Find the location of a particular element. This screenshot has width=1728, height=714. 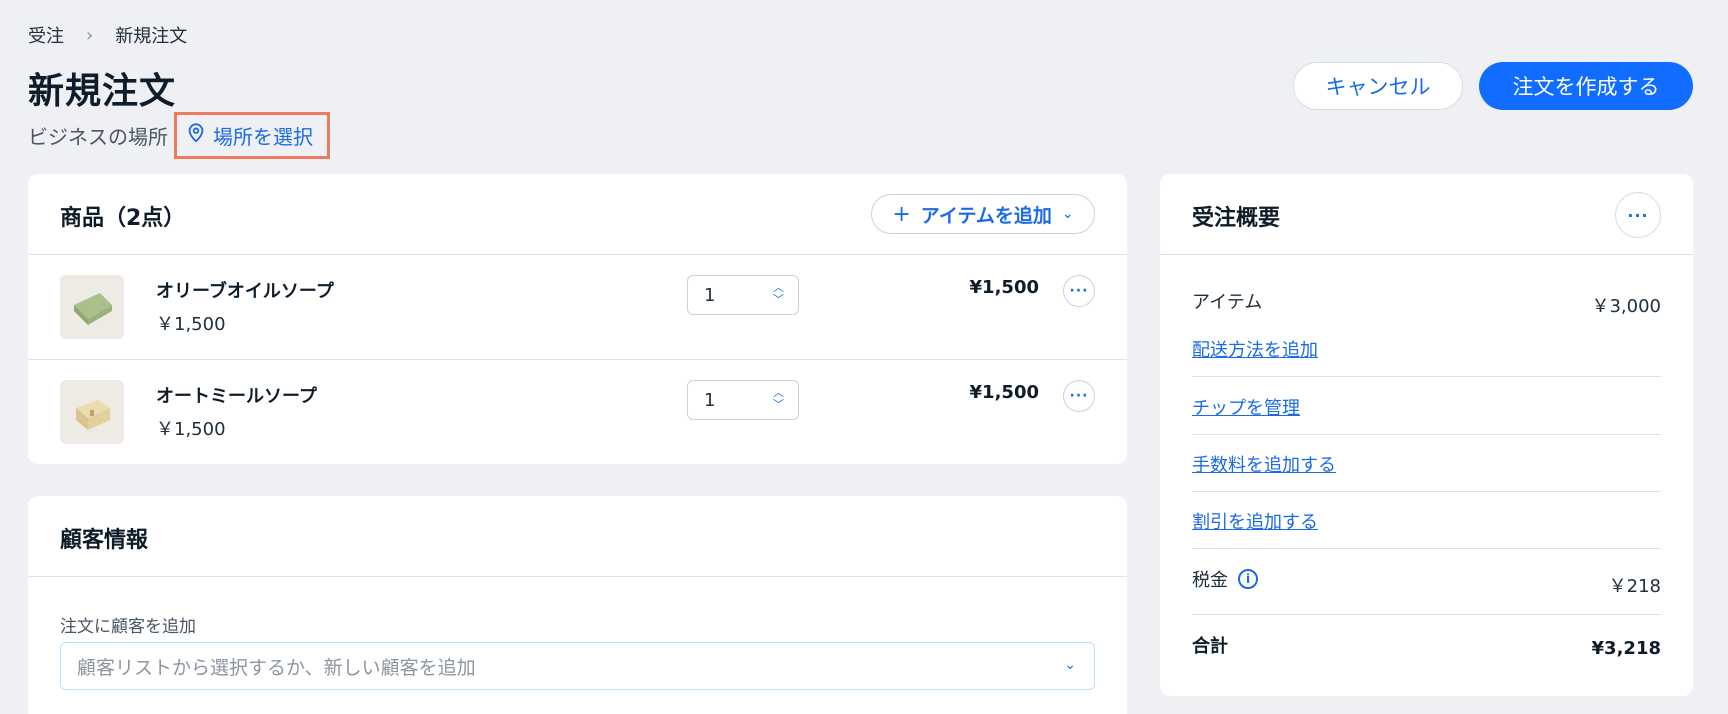

cancel-button: キャンセル is located at coordinates (1378, 86).